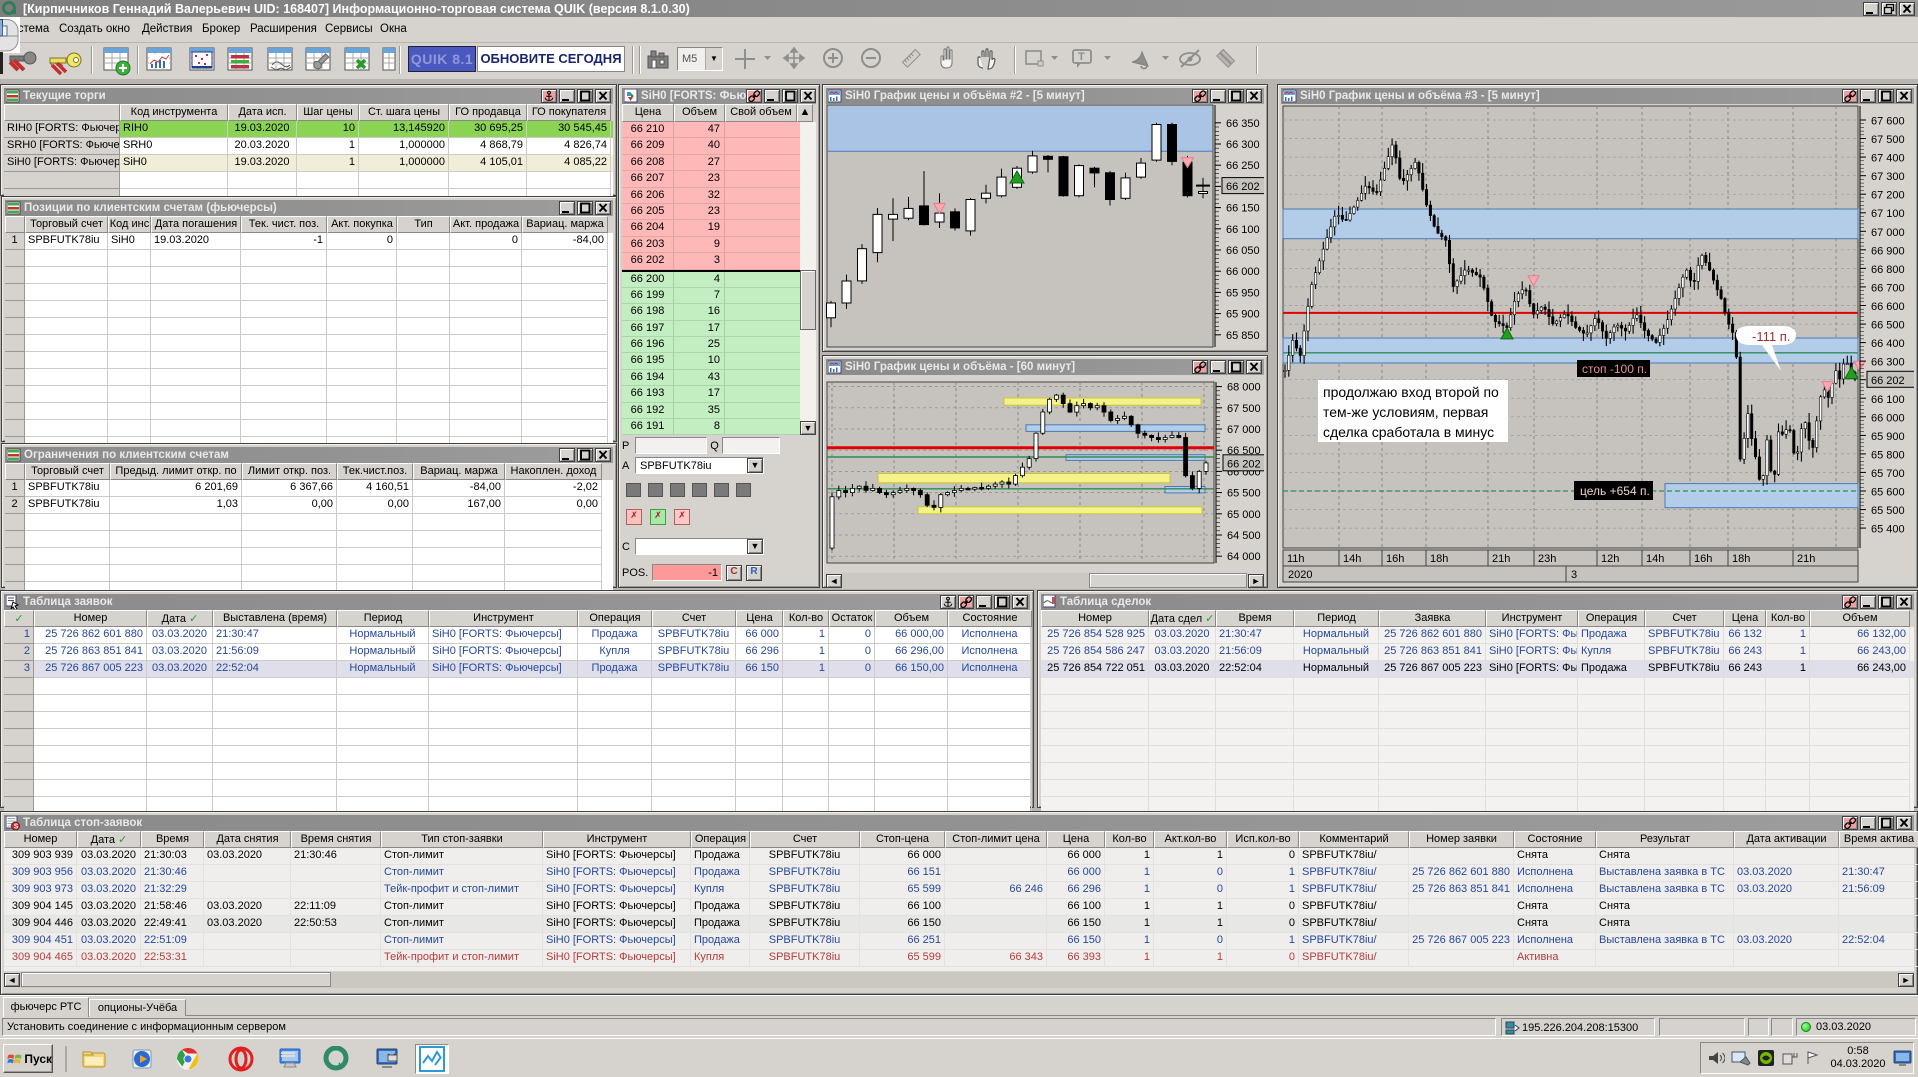 This screenshot has width=1918, height=1077. I want to click on svg-text: 65 700, so click(1888, 474).